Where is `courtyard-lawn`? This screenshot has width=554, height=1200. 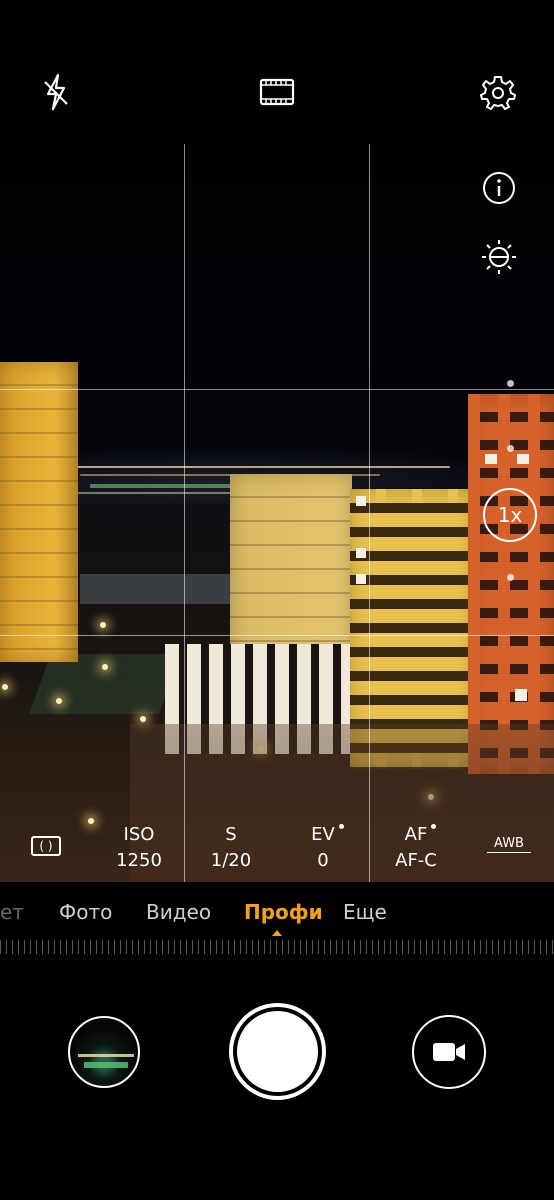 courtyard-lawn is located at coordinates (105, 684).